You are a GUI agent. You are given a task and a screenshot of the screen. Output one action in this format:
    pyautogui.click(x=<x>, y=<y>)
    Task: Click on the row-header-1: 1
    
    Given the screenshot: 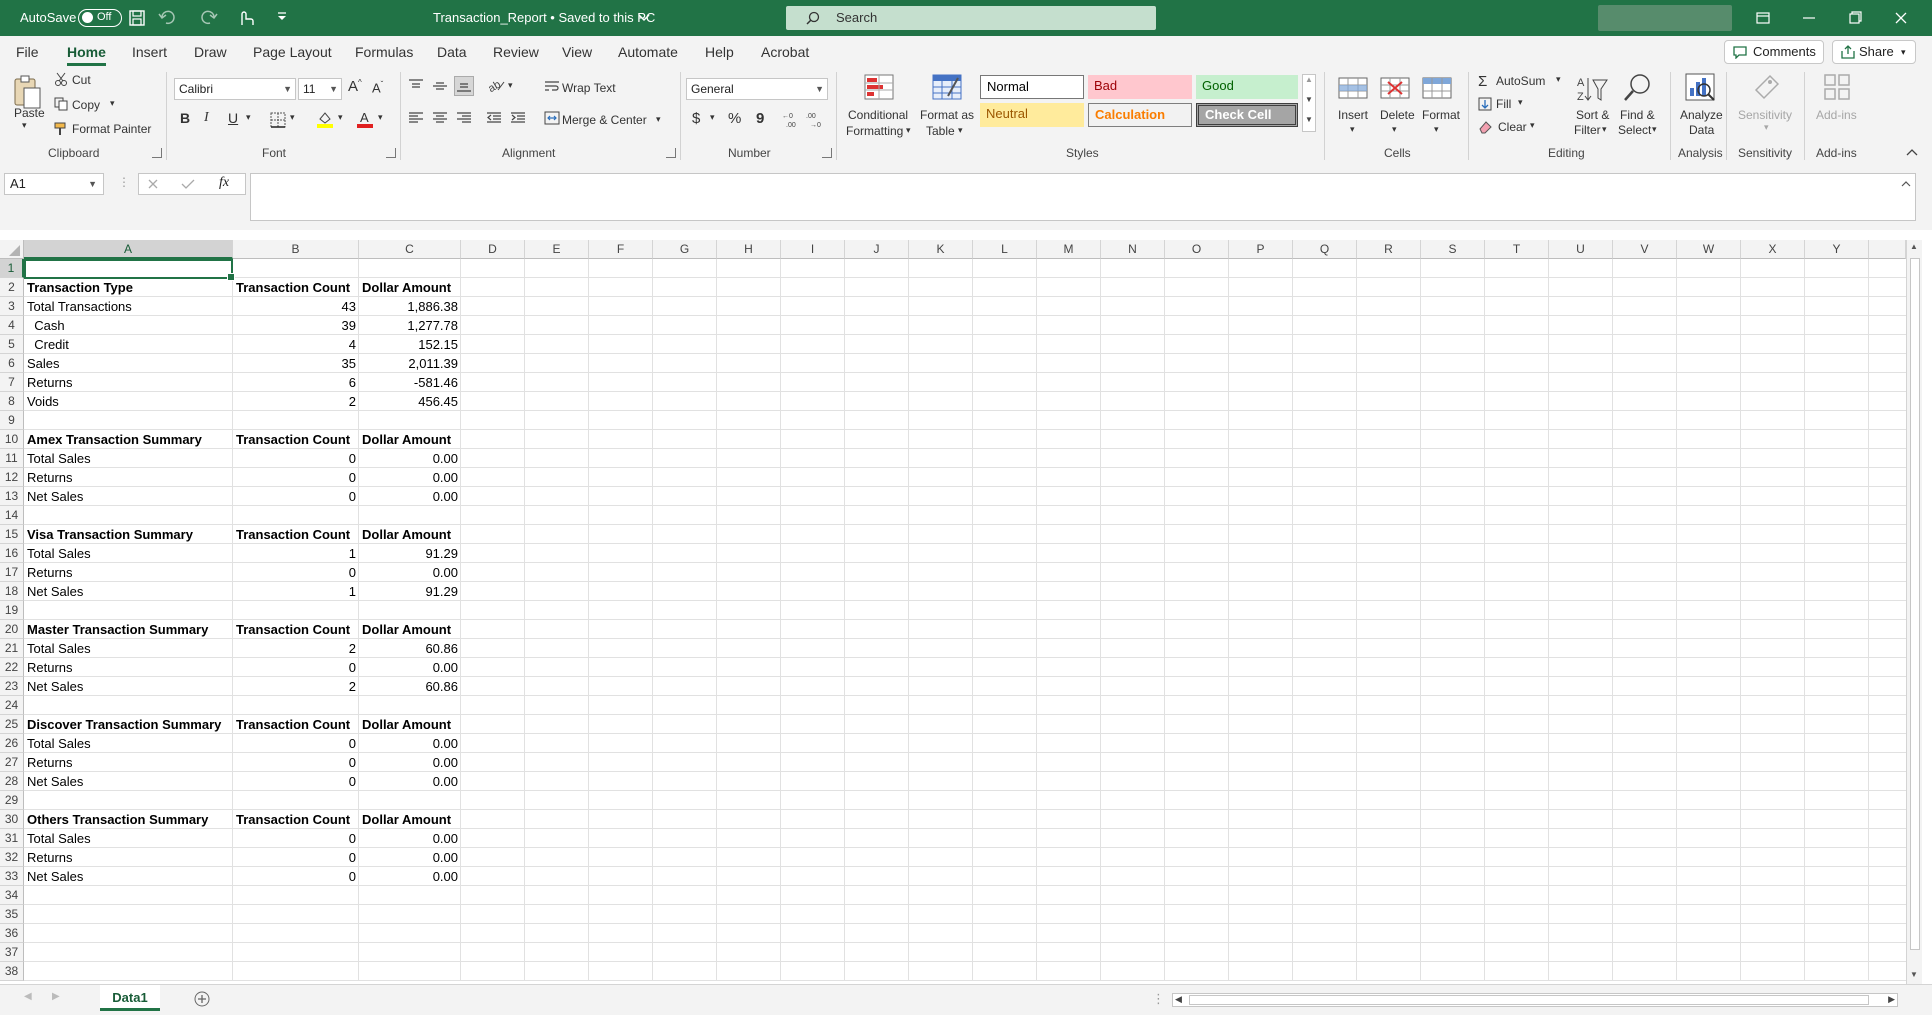 What is the action you would take?
    pyautogui.click(x=12, y=268)
    